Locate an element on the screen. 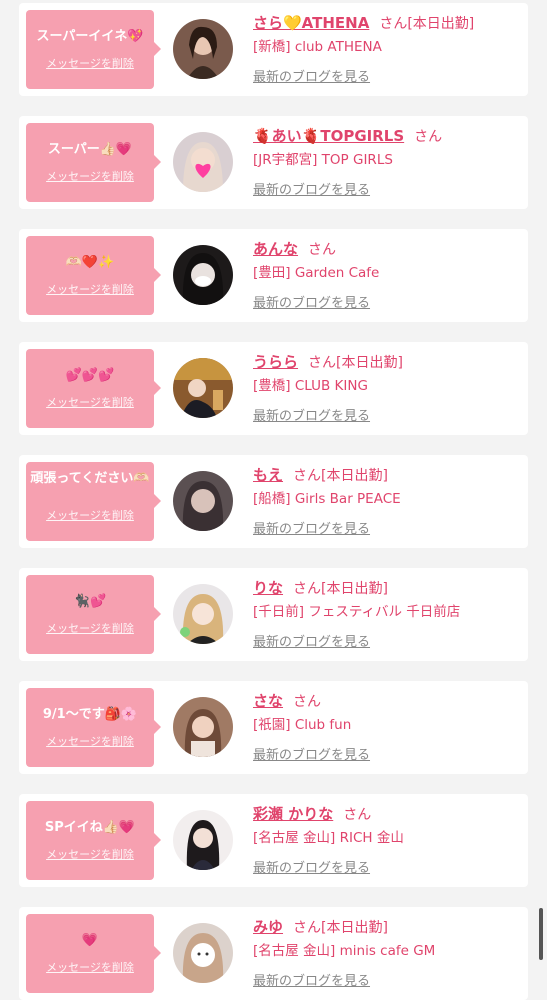  profile-name-link: りな is located at coordinates (268, 588).